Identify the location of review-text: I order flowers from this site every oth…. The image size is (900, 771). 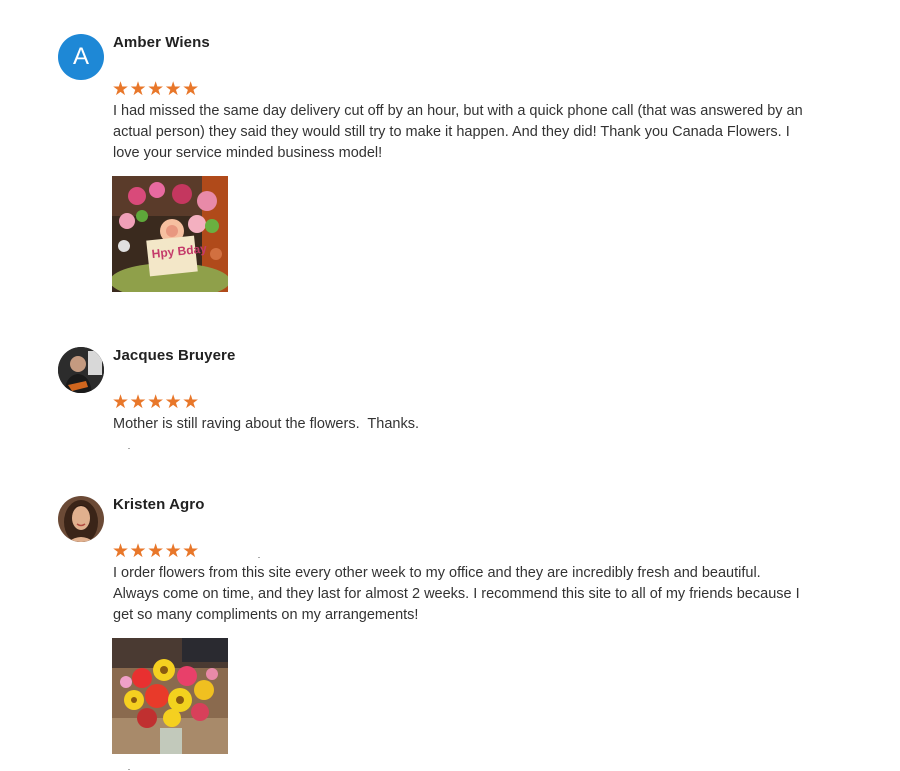
(456, 594).